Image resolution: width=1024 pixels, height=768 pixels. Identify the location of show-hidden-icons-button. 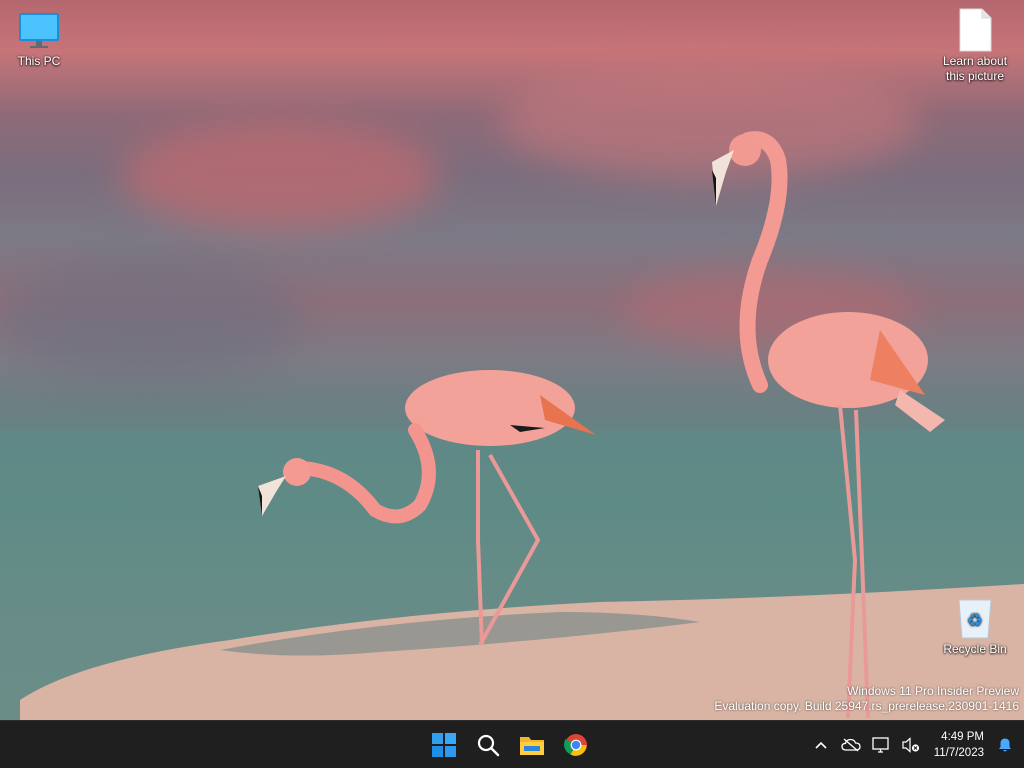
(821, 745).